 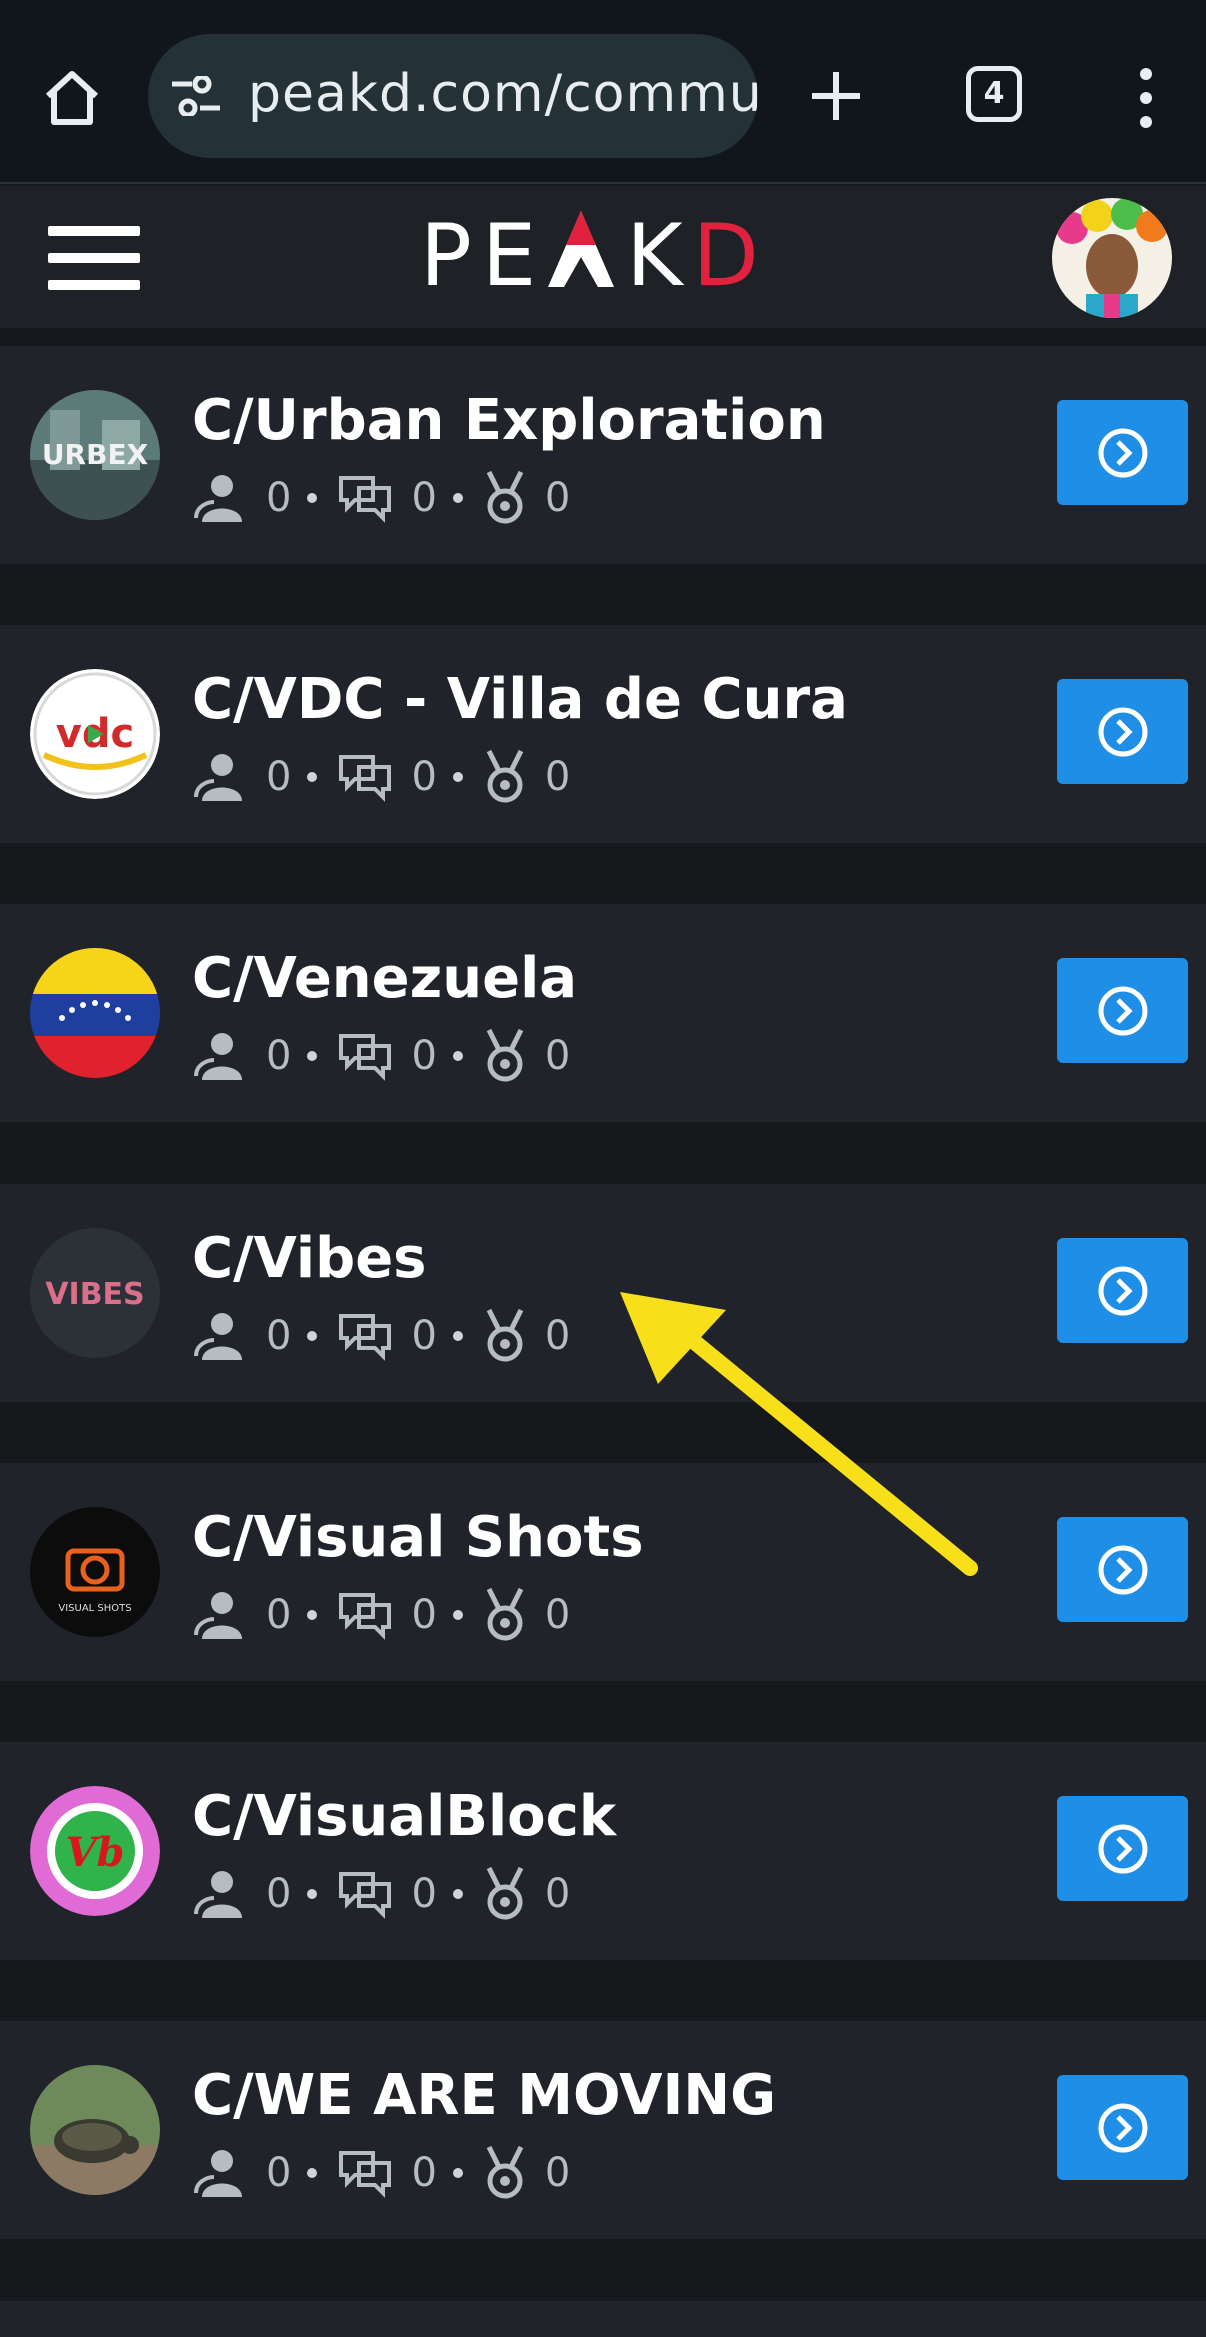 What do you see at coordinates (384, 978) in the screenshot?
I see `community-name: C/Venezuela` at bounding box center [384, 978].